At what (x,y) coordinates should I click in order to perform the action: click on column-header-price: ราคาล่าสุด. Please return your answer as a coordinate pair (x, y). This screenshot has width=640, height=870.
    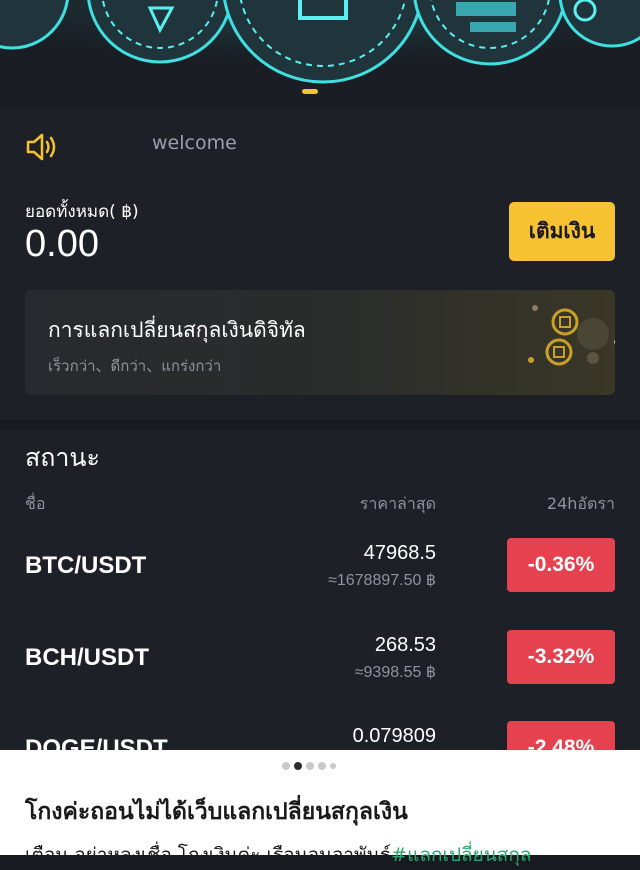
    Looking at the image, I should click on (398, 504).